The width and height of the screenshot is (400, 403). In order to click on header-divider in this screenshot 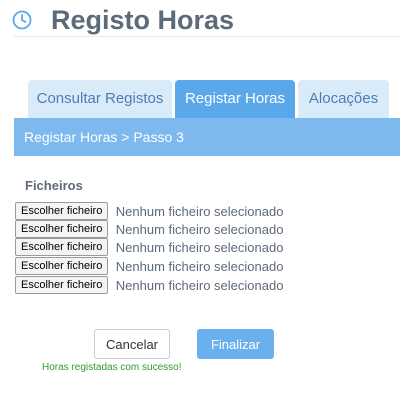, I will do `click(207, 36)`.